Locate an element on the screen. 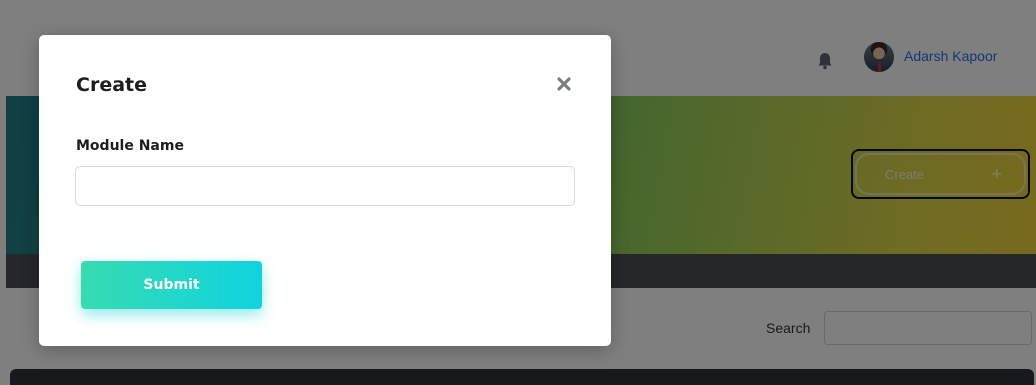  module-name-label: Module Name is located at coordinates (130, 146).